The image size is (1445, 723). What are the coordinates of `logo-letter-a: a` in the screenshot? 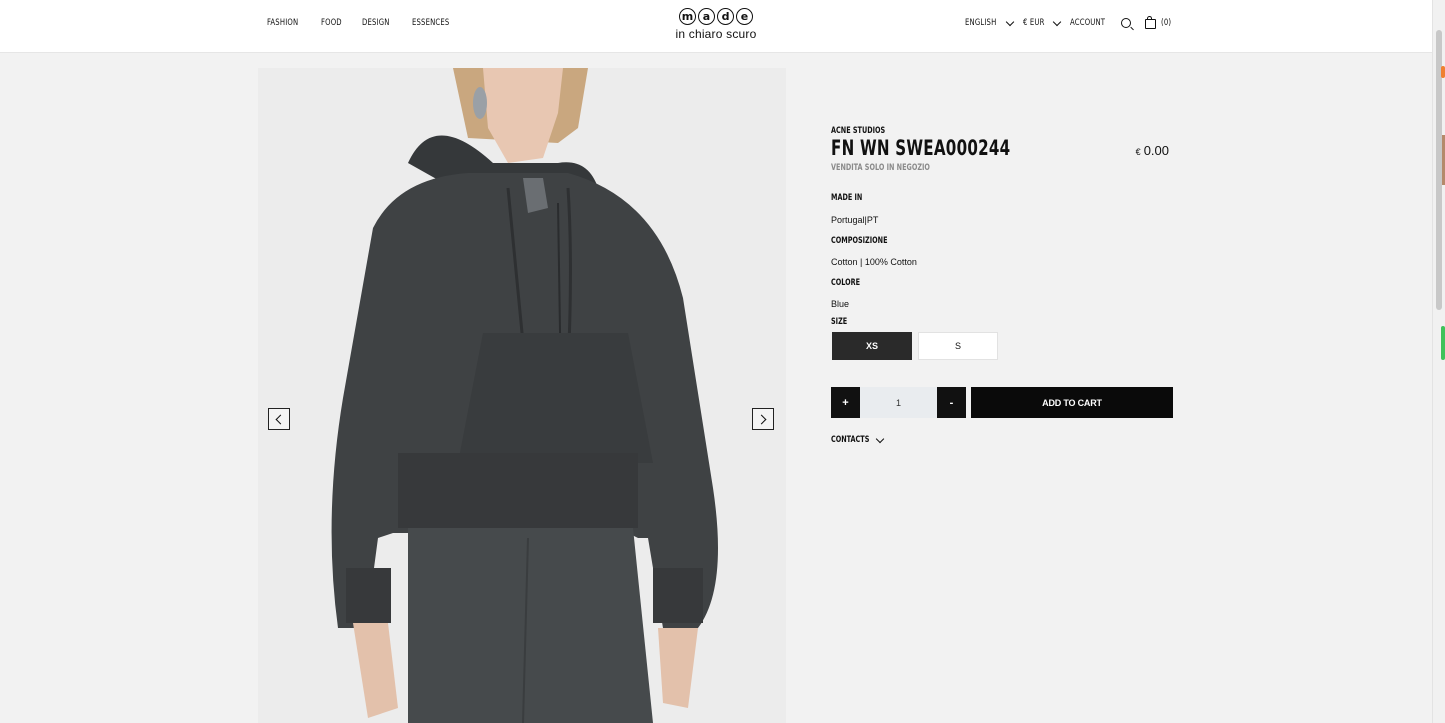 It's located at (706, 16).